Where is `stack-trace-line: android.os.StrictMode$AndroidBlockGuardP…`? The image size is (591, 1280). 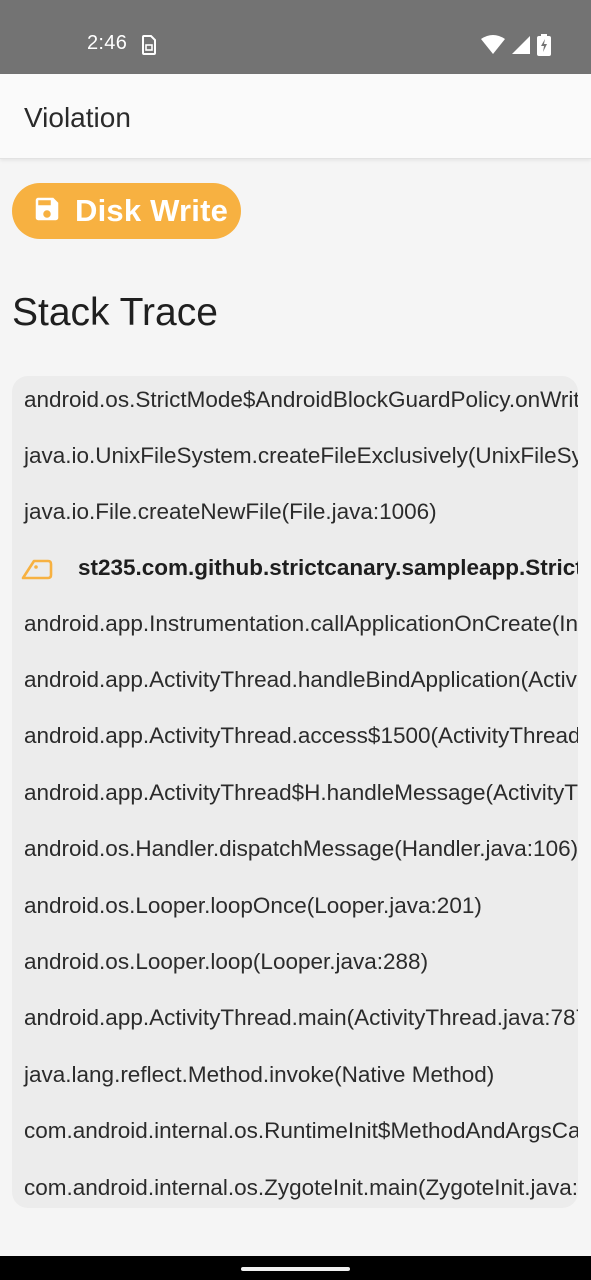
stack-trace-line: android.os.StrictMode$AndroidBlockGuardP… is located at coordinates (301, 399).